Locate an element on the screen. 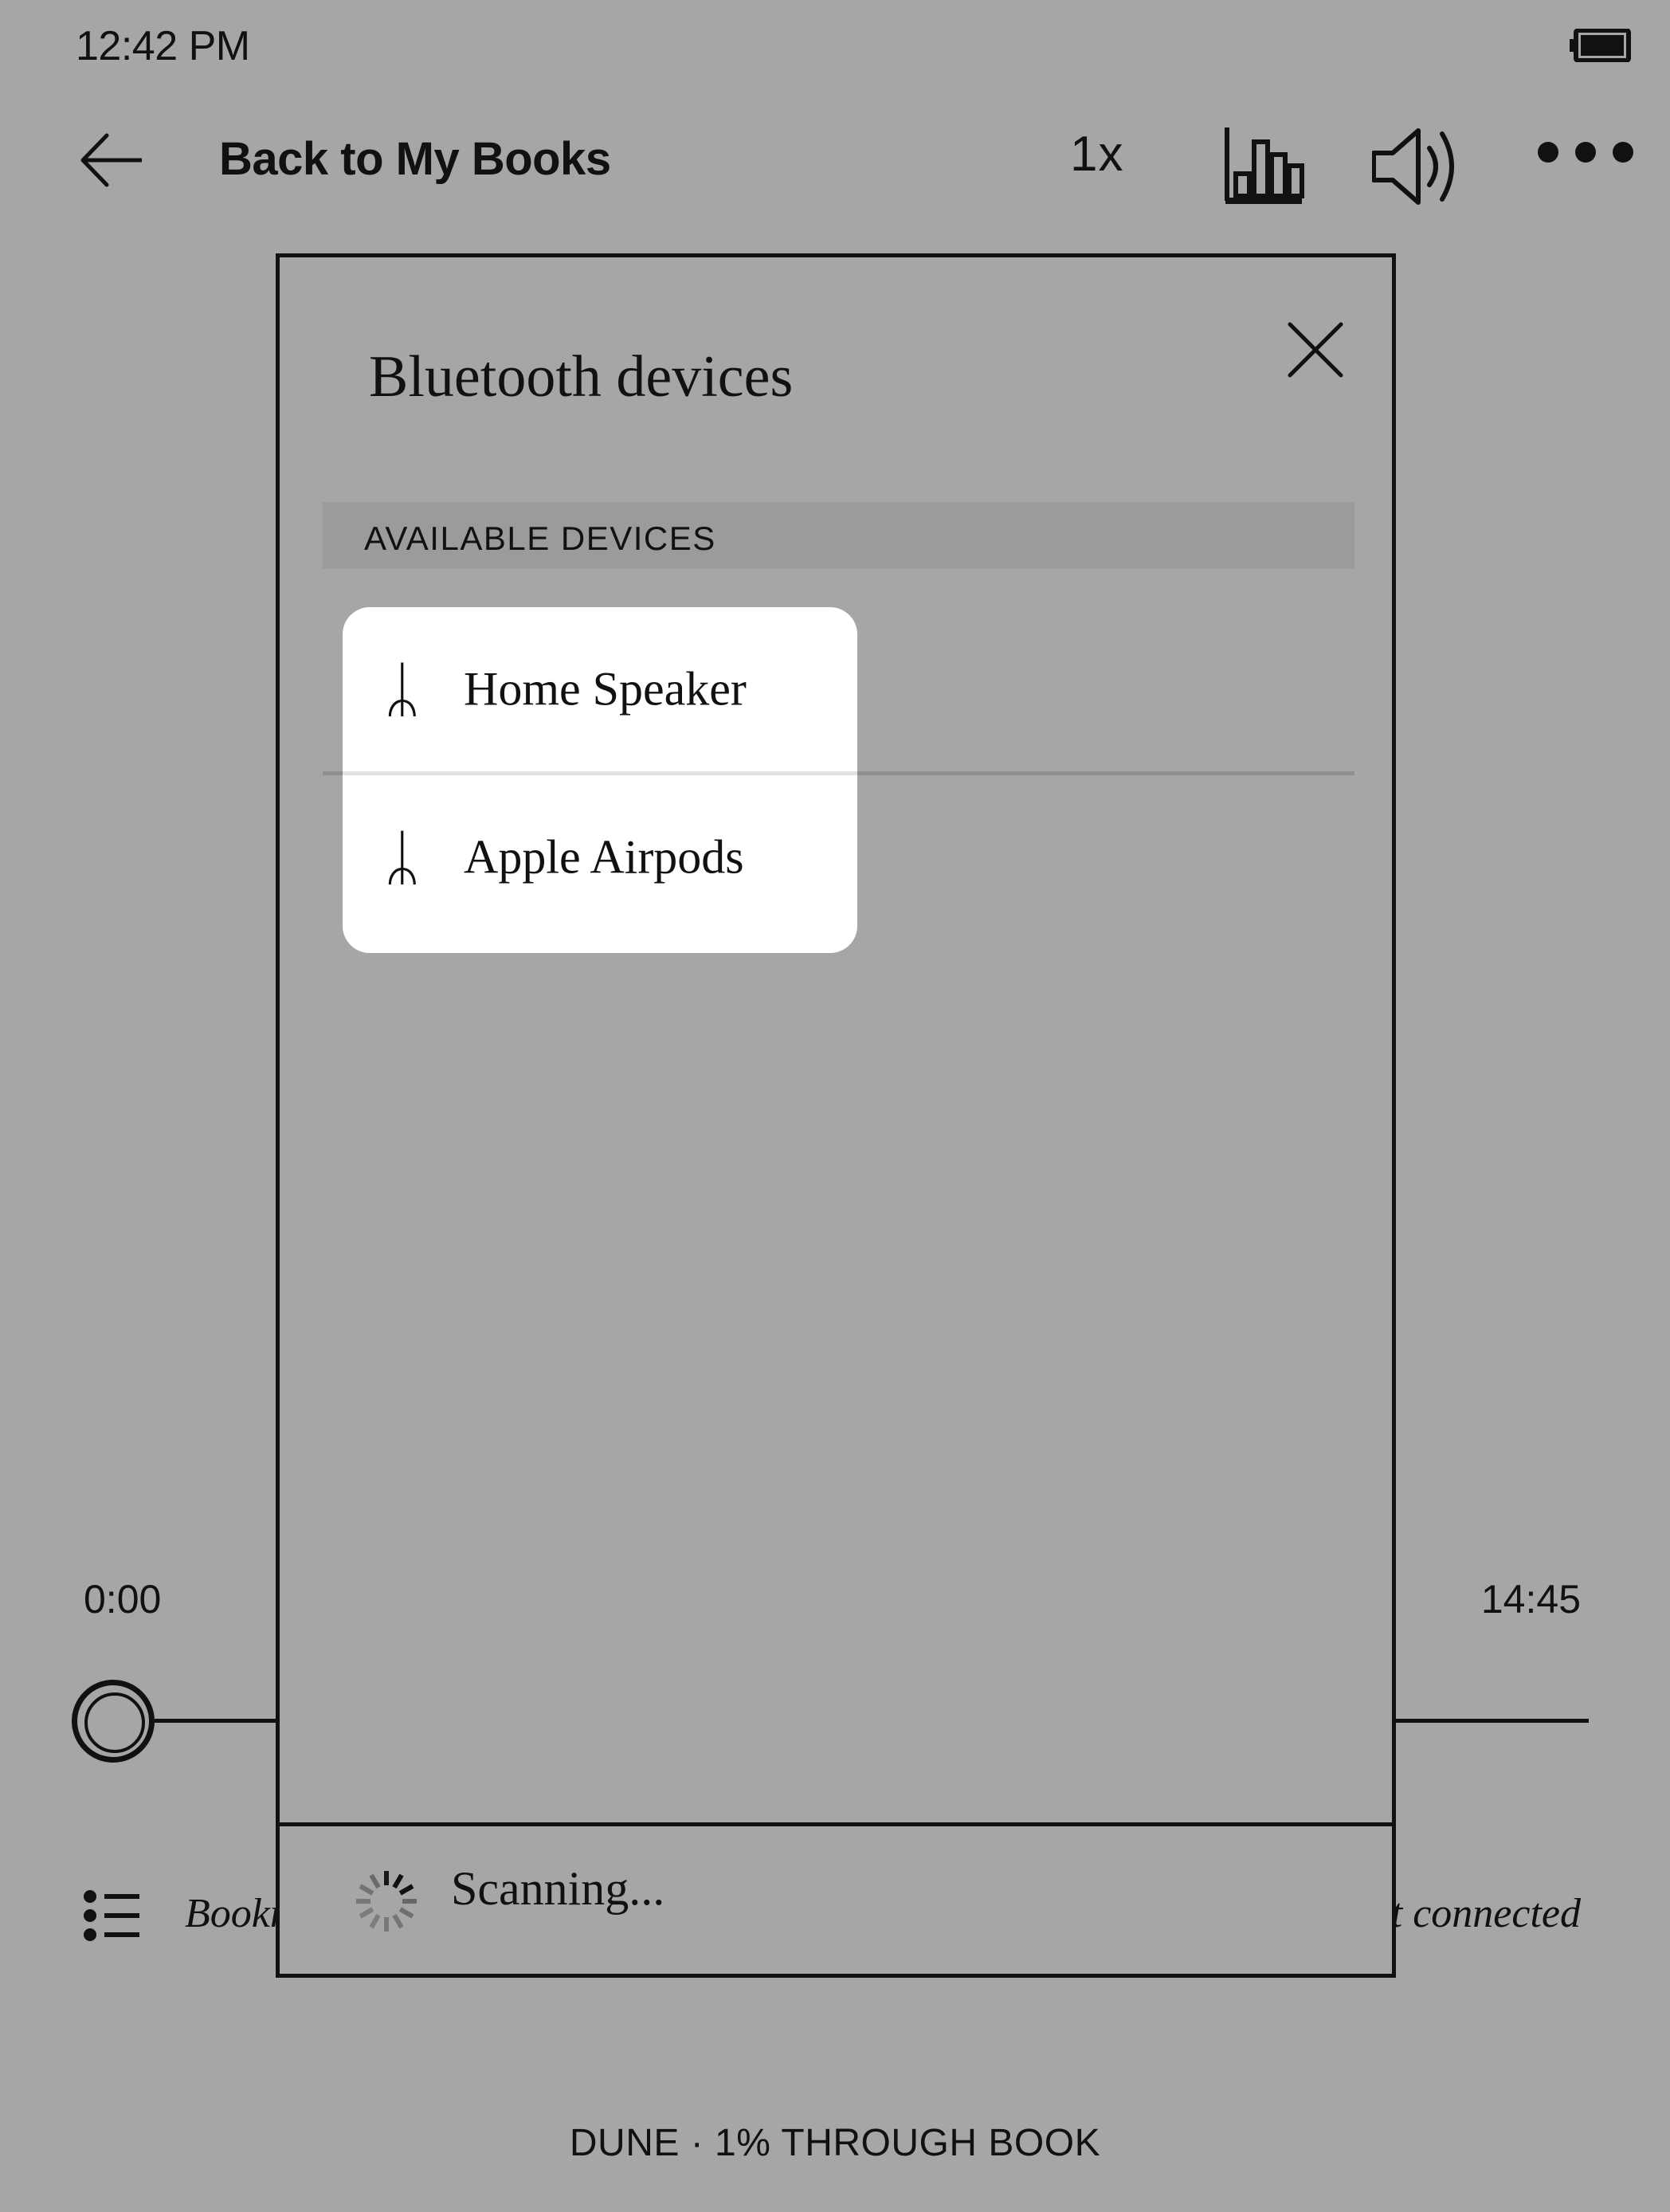  close-x-icon is located at coordinates (1315, 350).